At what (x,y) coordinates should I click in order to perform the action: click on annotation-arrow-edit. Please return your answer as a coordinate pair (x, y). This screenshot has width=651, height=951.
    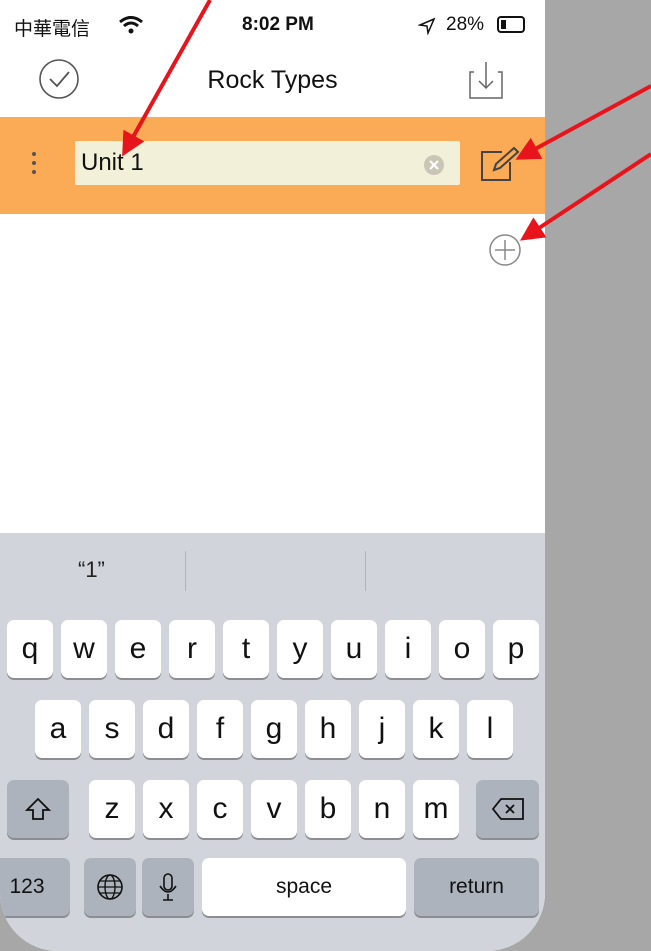
    Looking at the image, I should click on (583, 122).